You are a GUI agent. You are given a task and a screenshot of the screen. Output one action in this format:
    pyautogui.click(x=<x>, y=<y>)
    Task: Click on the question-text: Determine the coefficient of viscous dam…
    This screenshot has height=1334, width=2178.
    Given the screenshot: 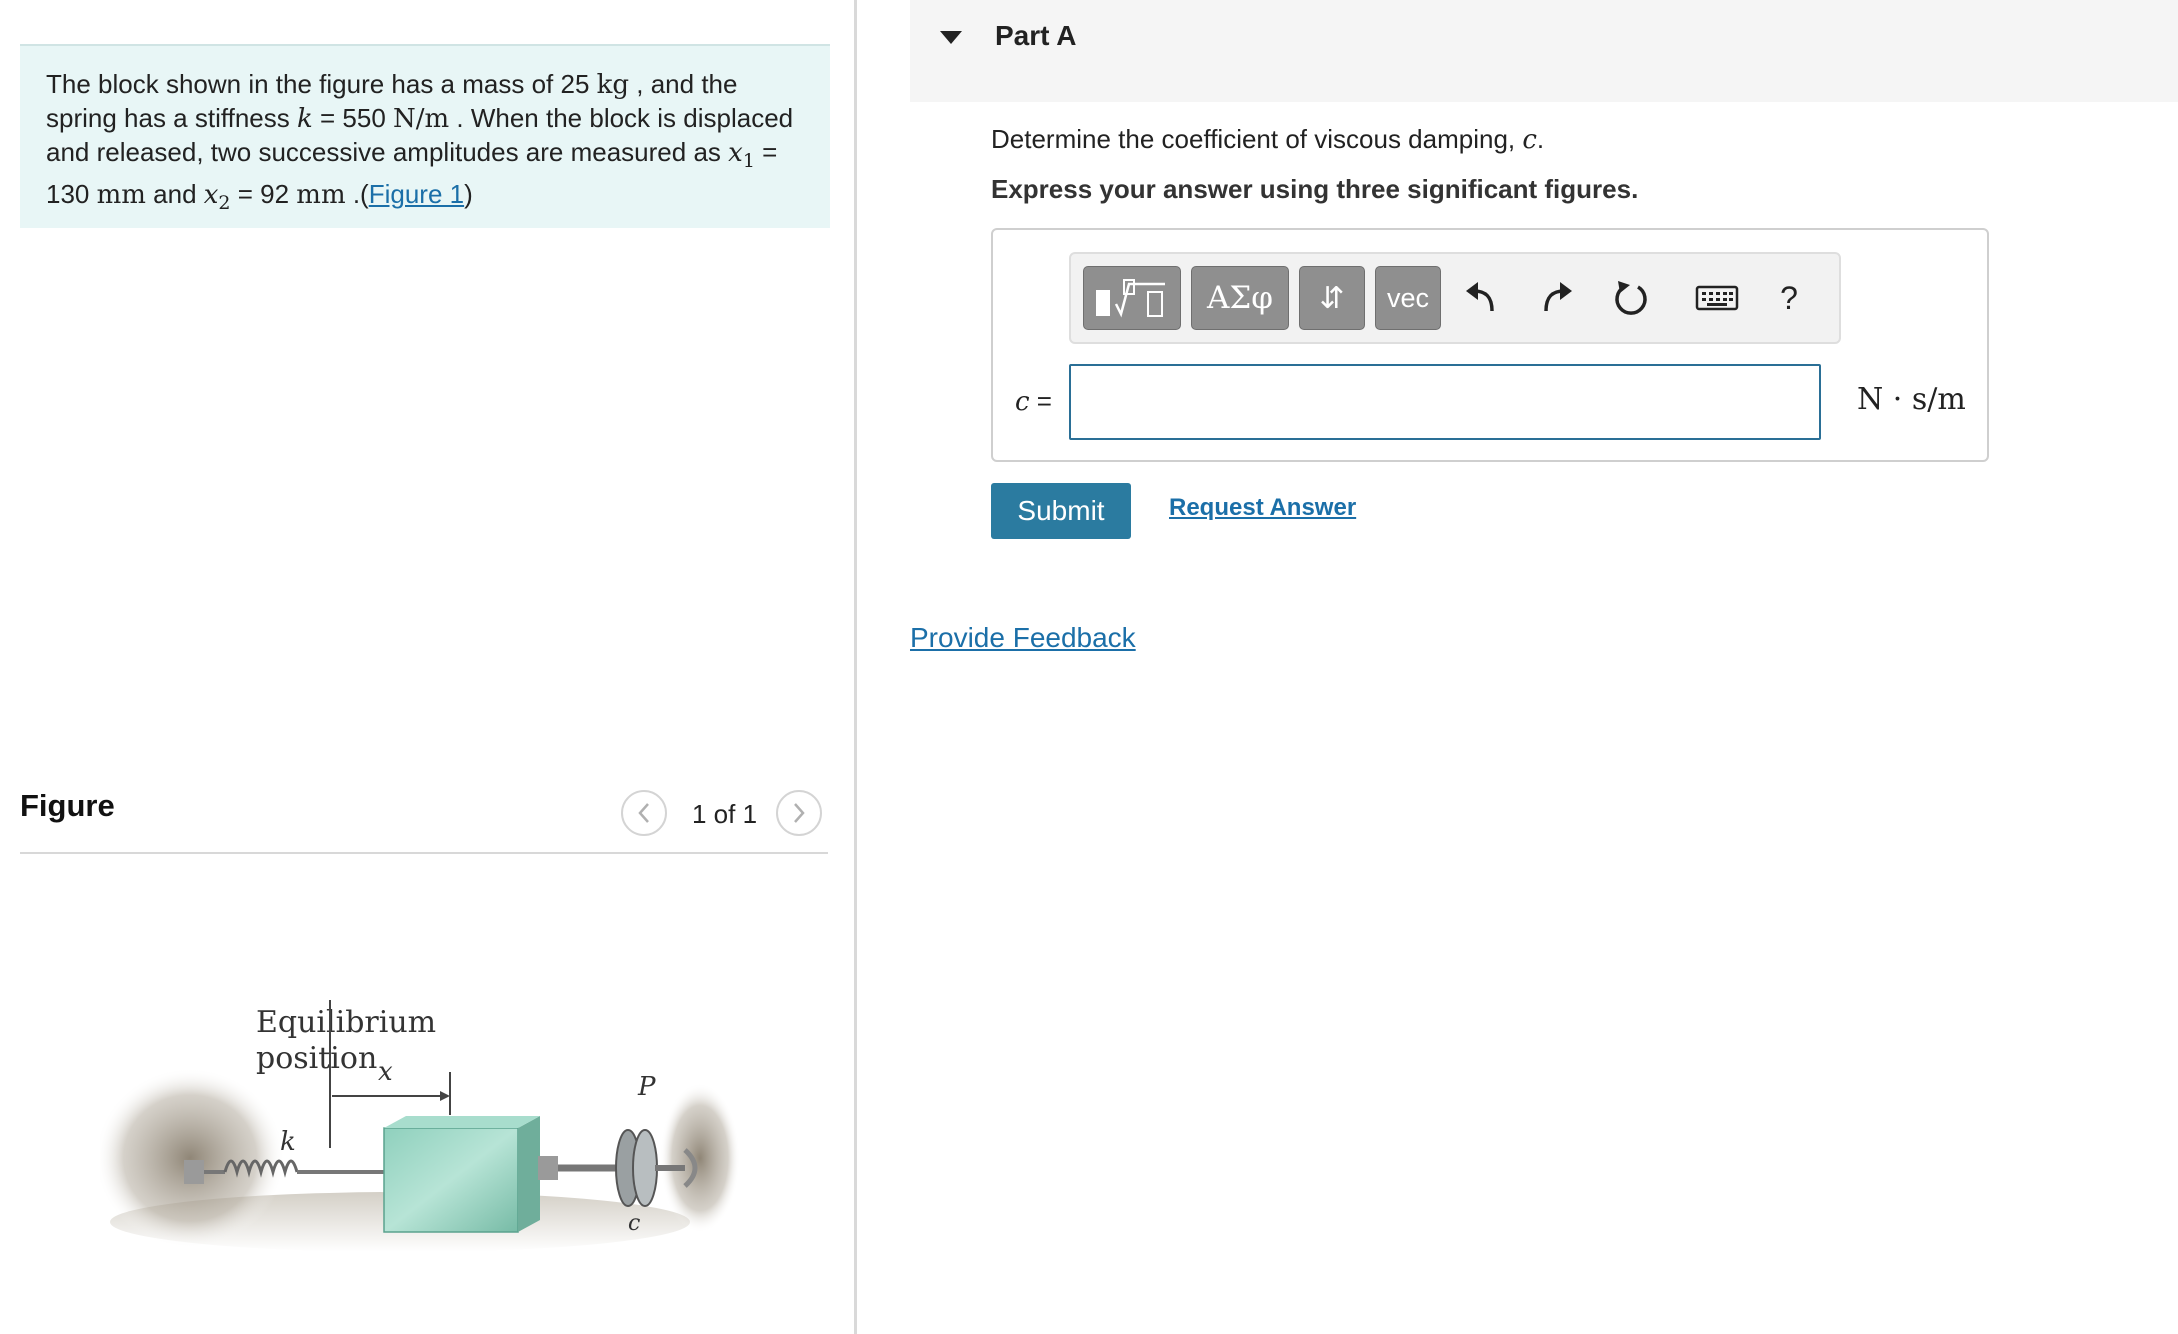 What is the action you would take?
    pyautogui.click(x=1268, y=139)
    